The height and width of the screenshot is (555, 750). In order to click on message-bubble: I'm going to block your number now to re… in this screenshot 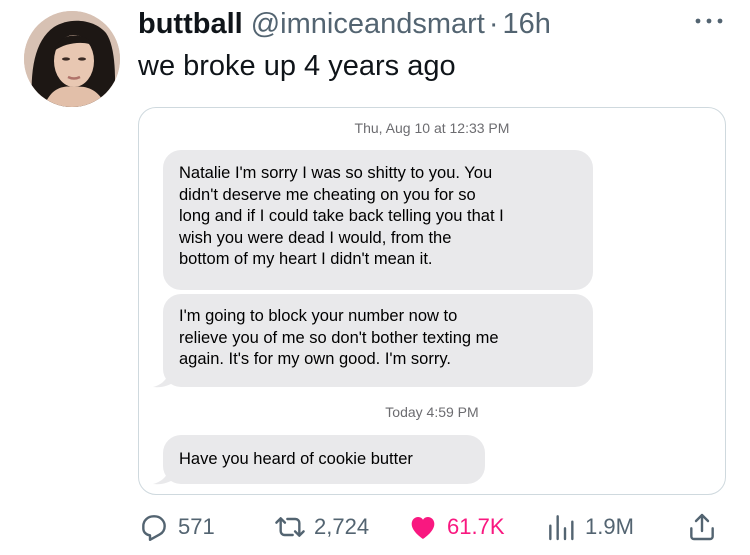, I will do `click(378, 340)`.